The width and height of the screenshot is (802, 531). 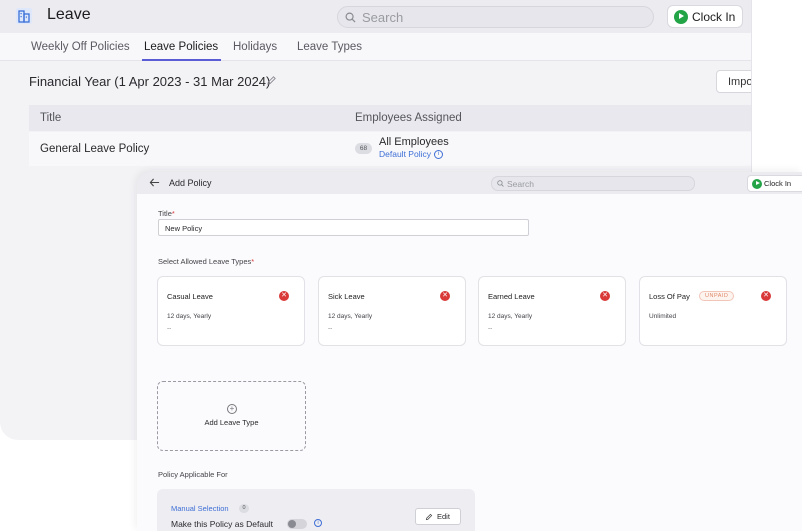 I want to click on employees-assigned: All Employees, so click(x=414, y=142).